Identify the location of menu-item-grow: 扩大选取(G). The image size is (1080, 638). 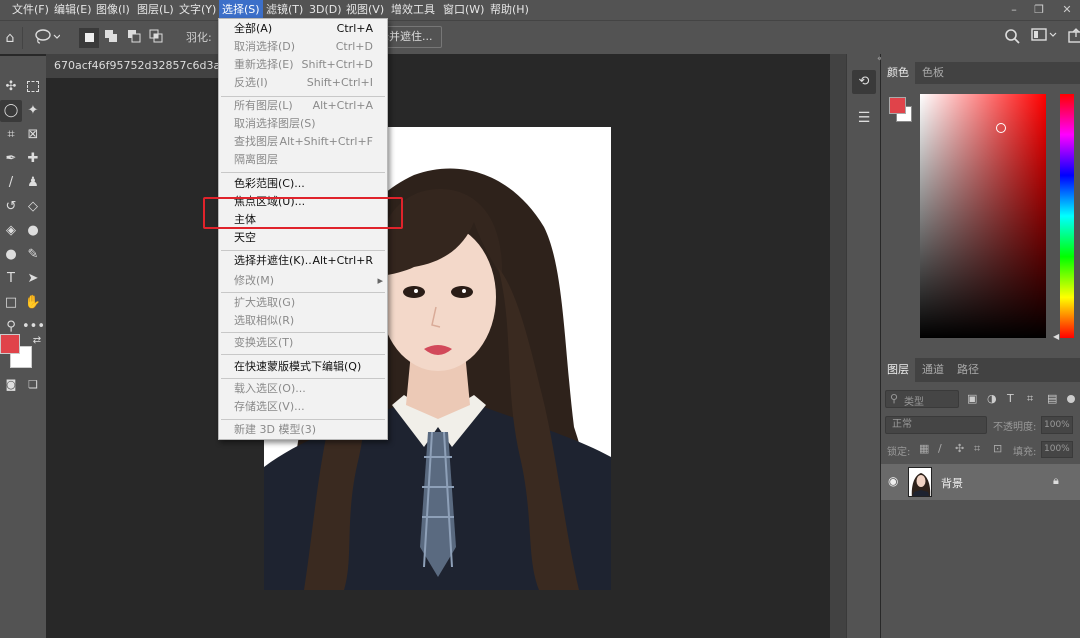
(303, 303).